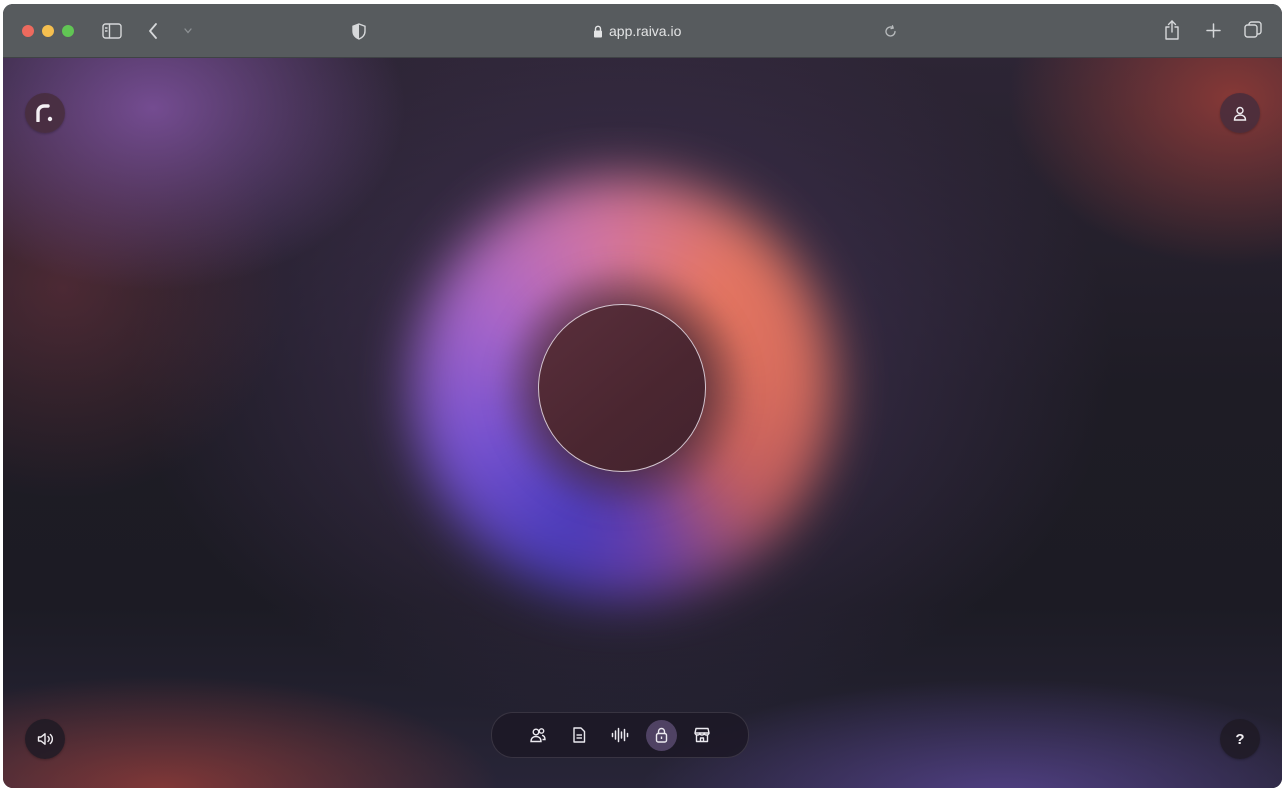  I want to click on url-text: app.raiva.io, so click(645, 31).